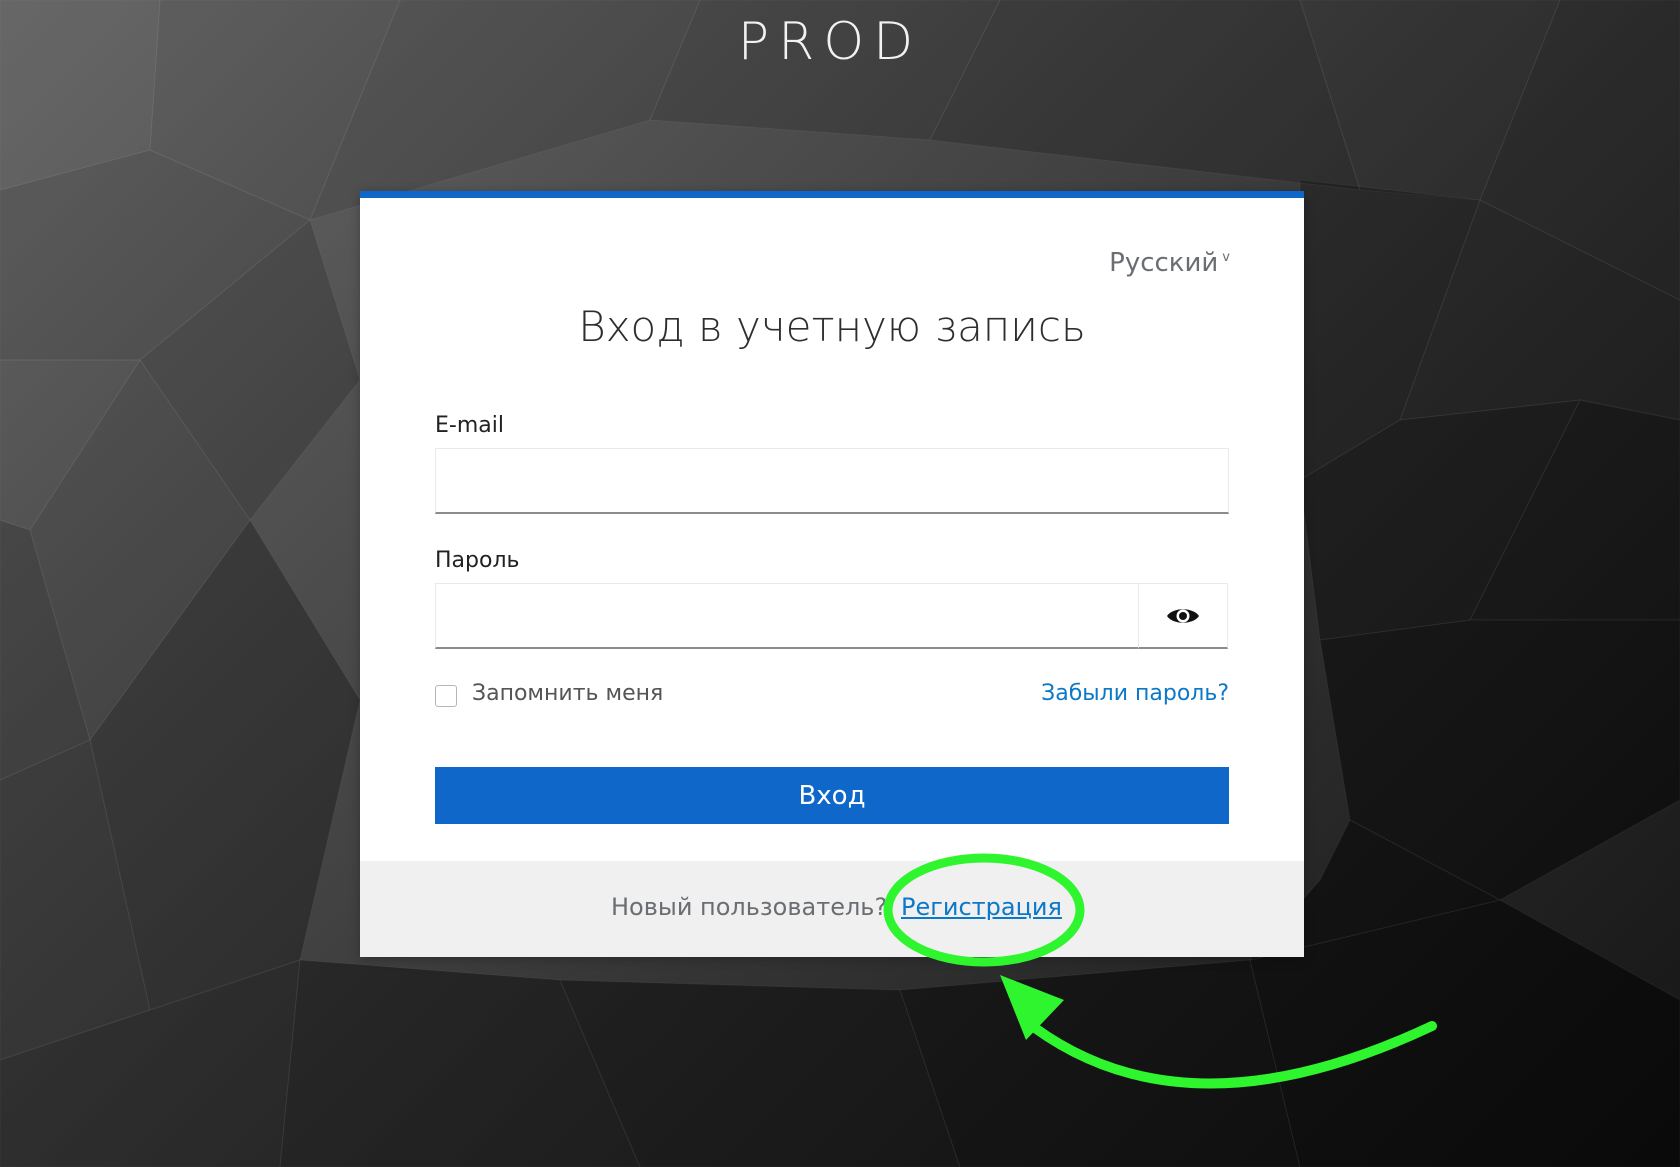  I want to click on language-label: Русский, so click(1164, 263).